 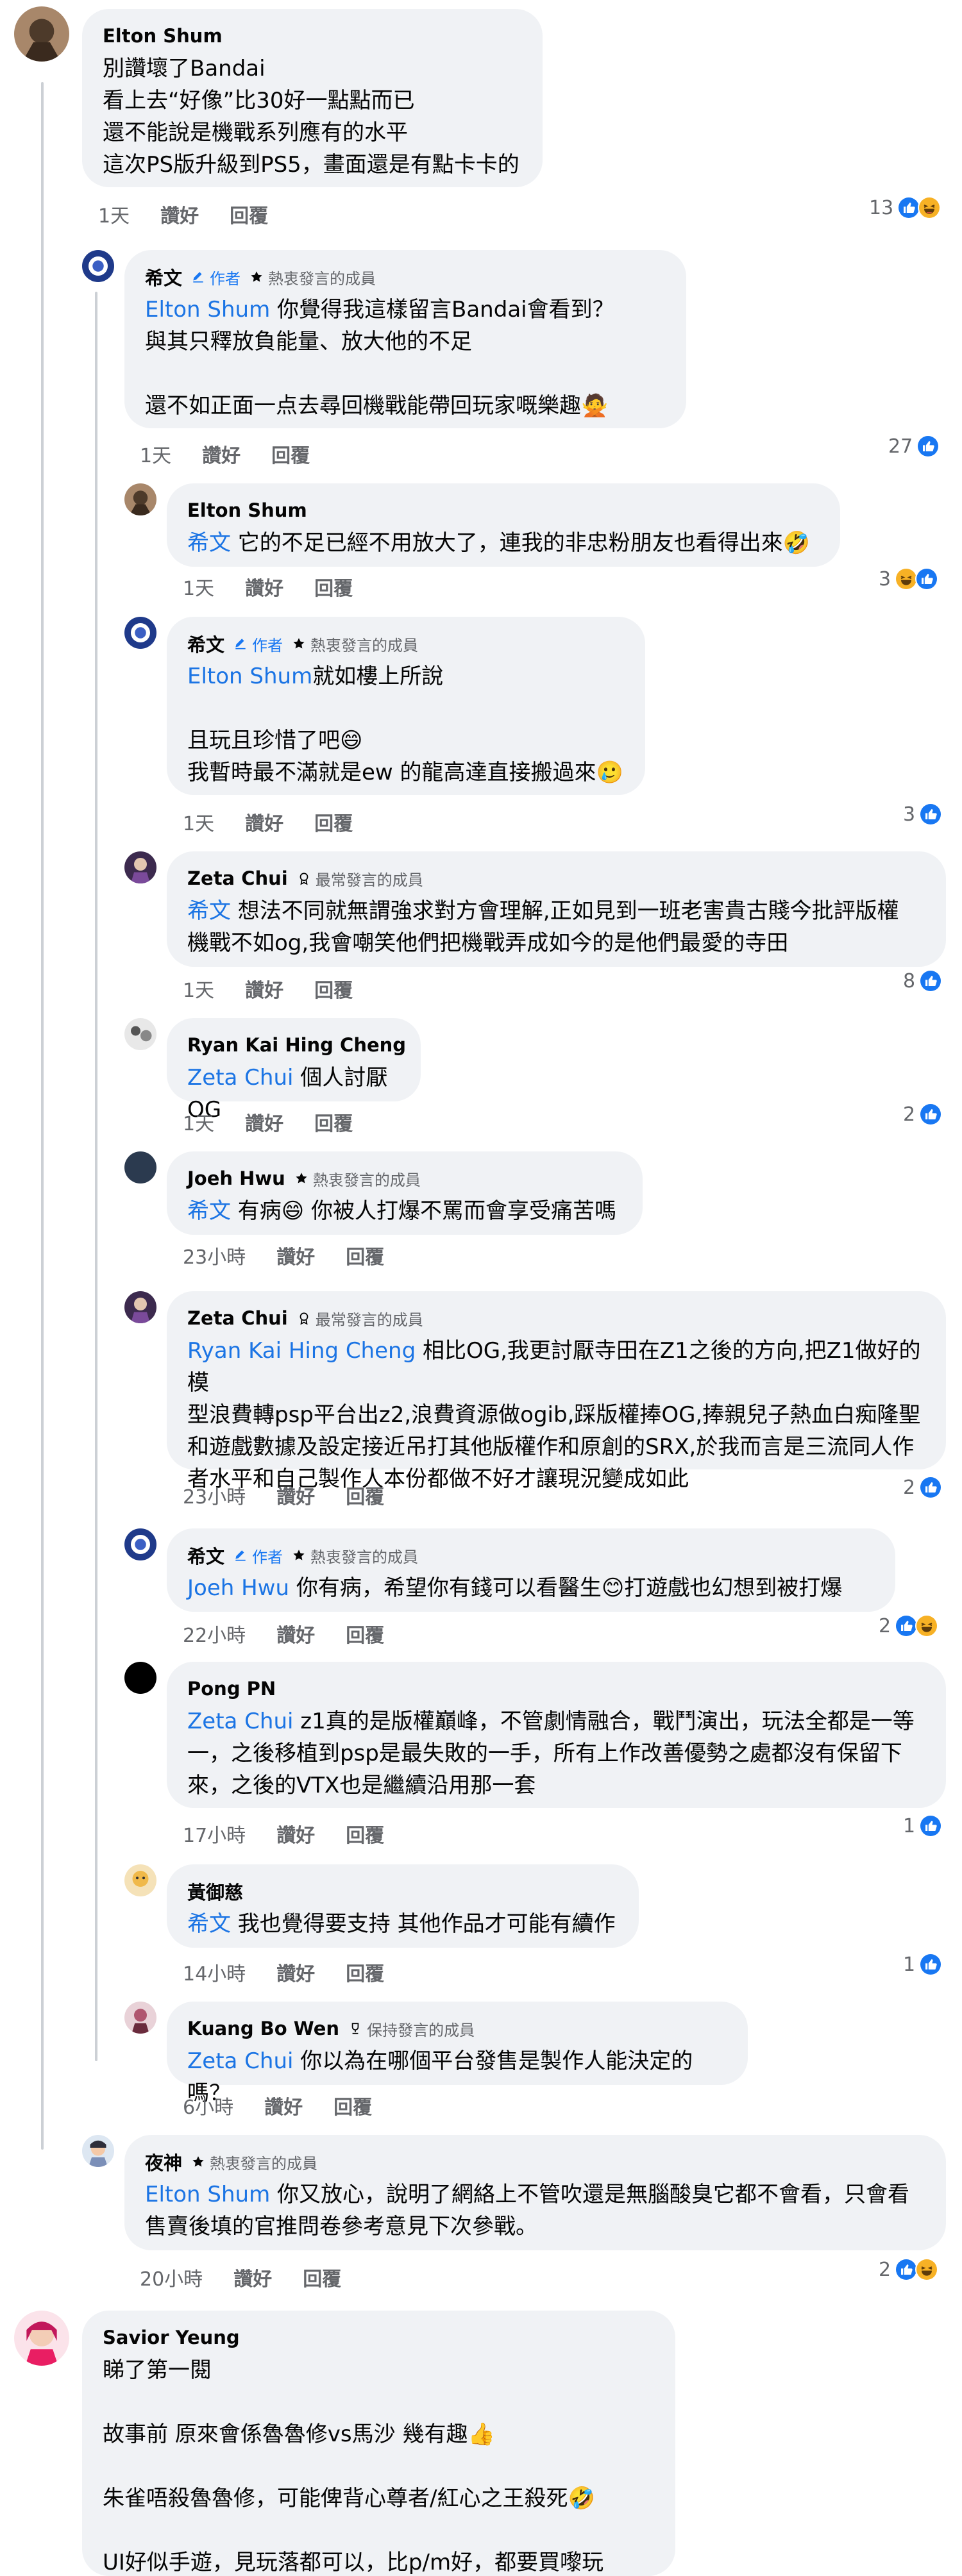 What do you see at coordinates (914, 446) in the screenshot?
I see `reaction-summary: 27` at bounding box center [914, 446].